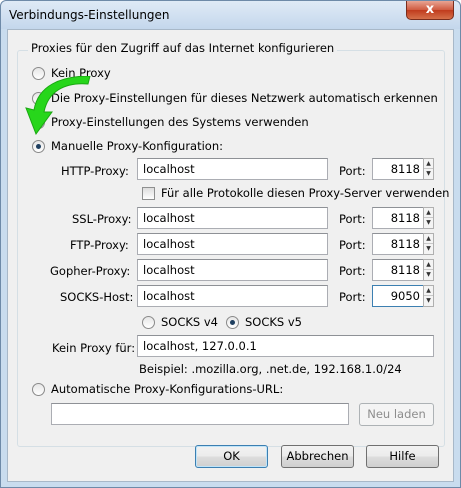 Image resolution: width=461 pixels, height=488 pixels. Describe the element at coordinates (38, 146) in the screenshot. I see `radio-manual-proxy` at that location.